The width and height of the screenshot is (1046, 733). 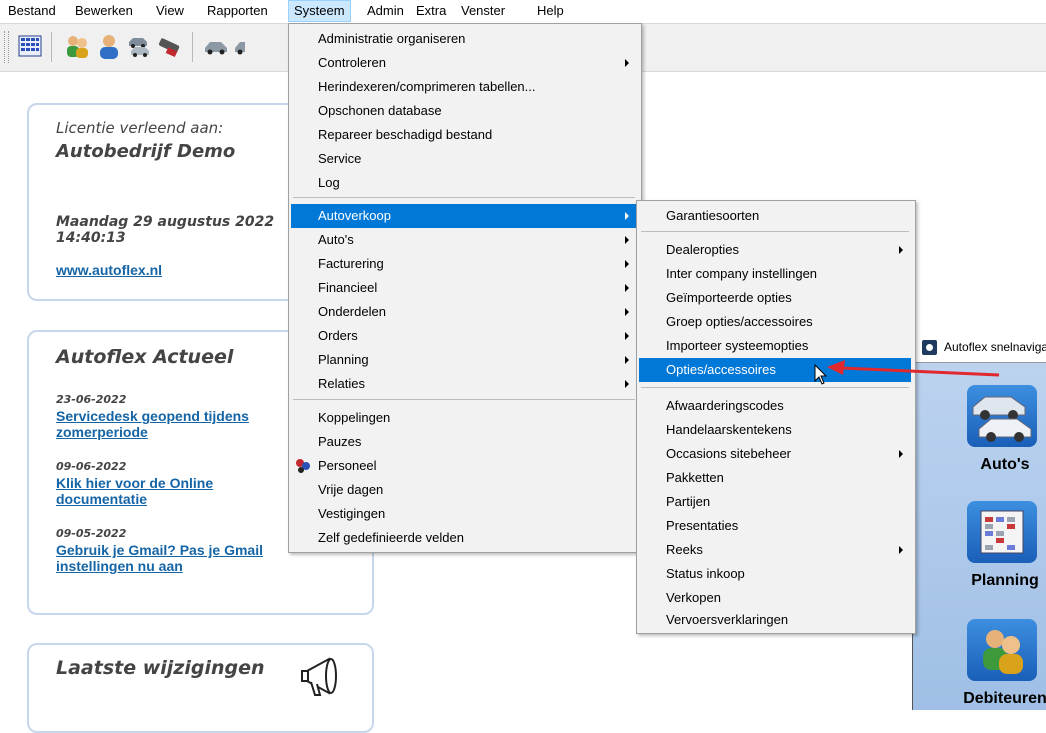 What do you see at coordinates (464, 360) in the screenshot?
I see `menu-item-planning: Planning` at bounding box center [464, 360].